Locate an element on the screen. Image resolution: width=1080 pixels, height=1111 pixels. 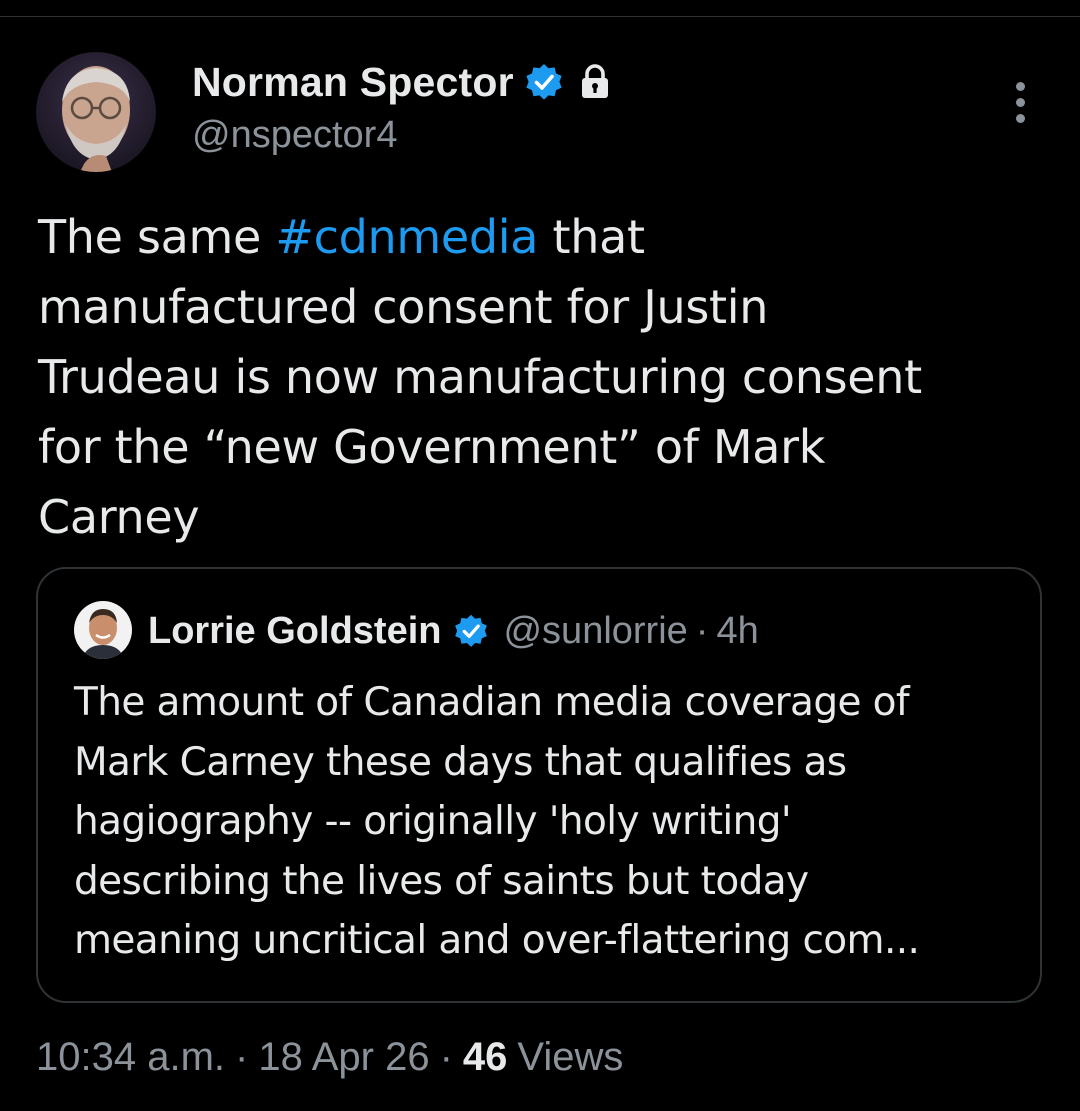
tweet-line: The same #cdnmedia that is located at coordinates (533, 237).